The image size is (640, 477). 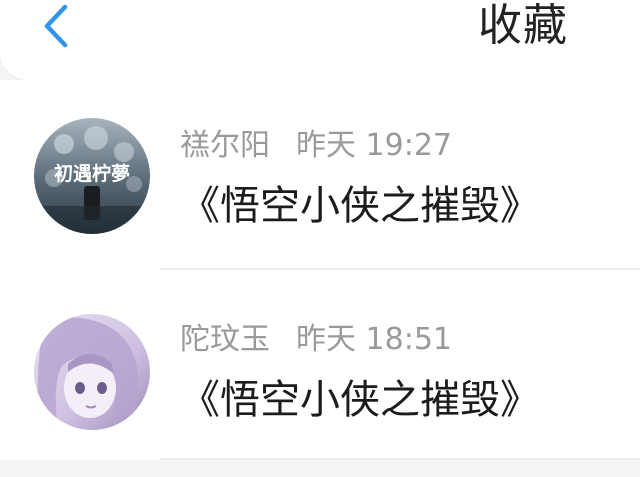 I want to click on item-meta: 陀玟玉 昨天 18:51, so click(x=316, y=340).